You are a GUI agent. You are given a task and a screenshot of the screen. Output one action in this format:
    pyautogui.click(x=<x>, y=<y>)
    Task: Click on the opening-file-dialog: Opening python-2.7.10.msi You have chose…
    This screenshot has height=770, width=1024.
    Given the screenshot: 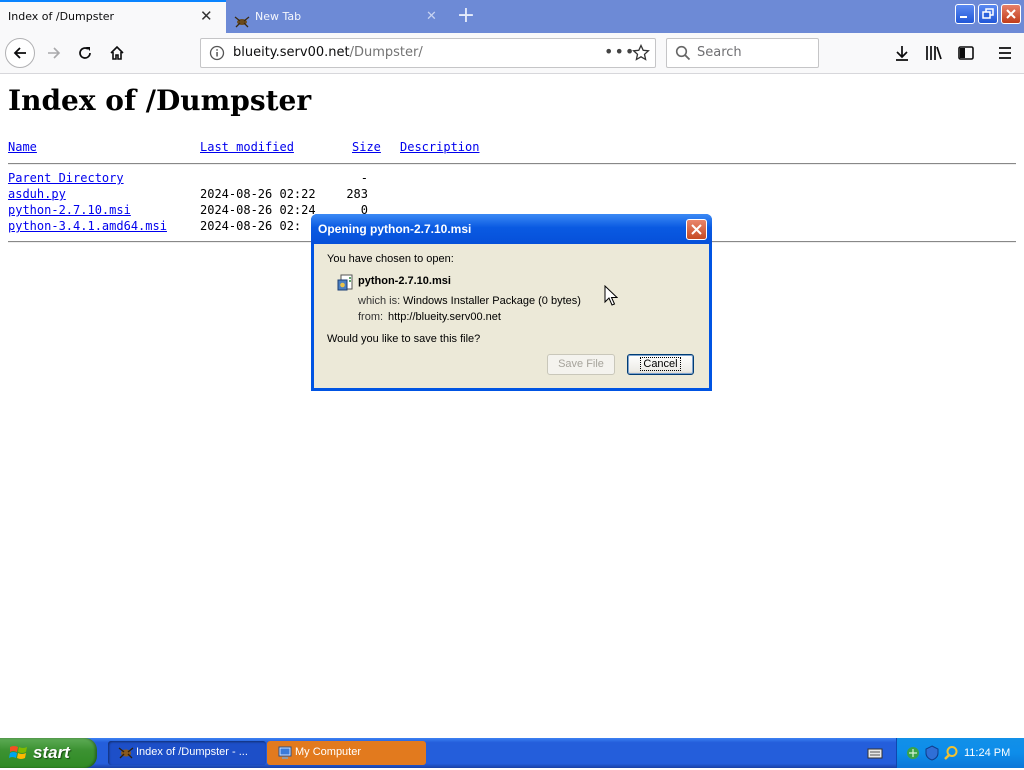 What is the action you would take?
    pyautogui.click(x=511, y=302)
    